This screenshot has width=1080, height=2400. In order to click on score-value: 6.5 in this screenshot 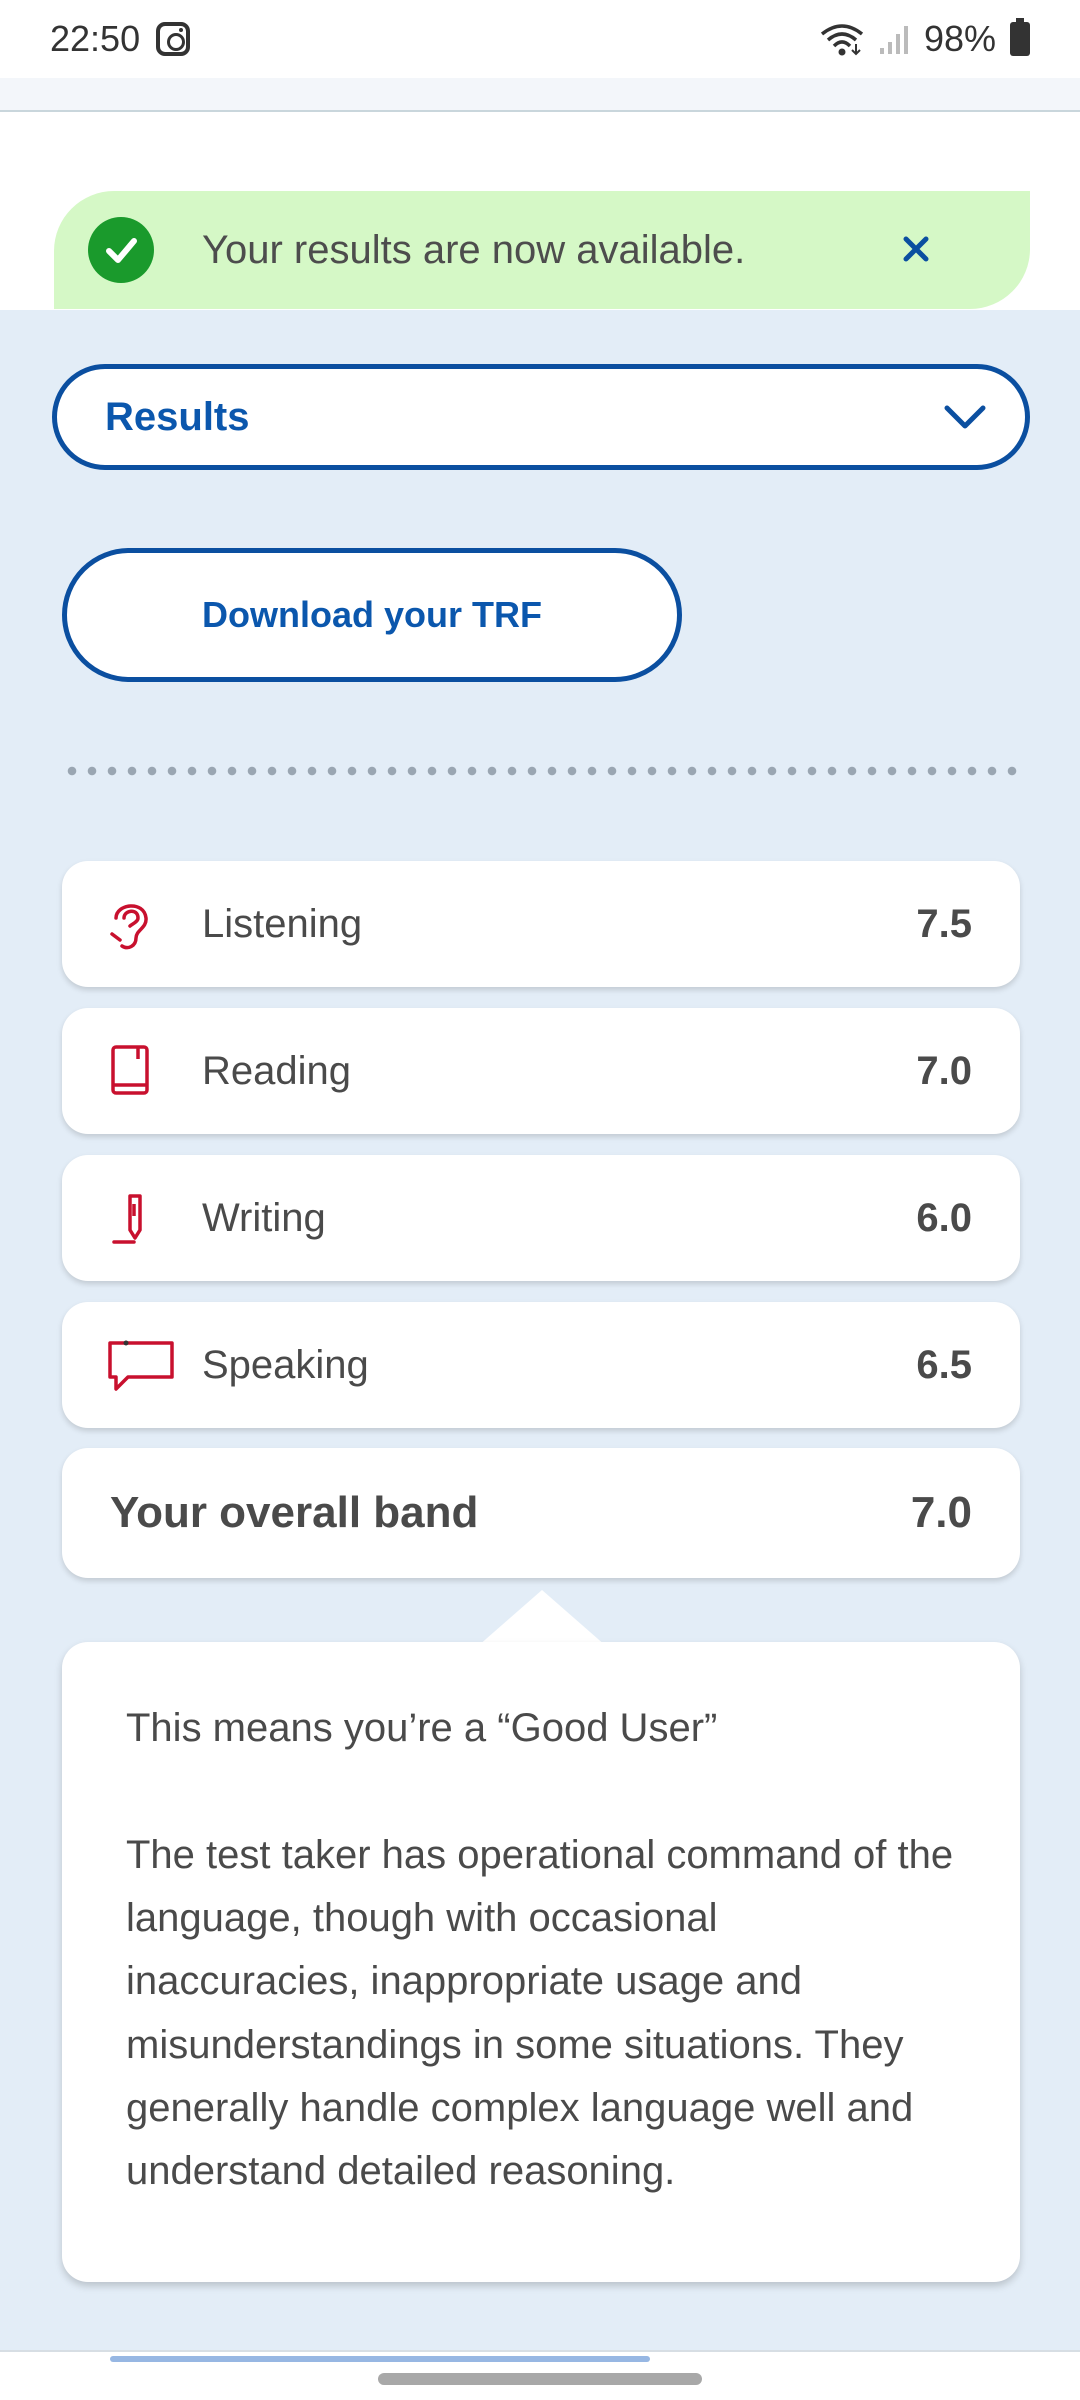, I will do `click(944, 1364)`.